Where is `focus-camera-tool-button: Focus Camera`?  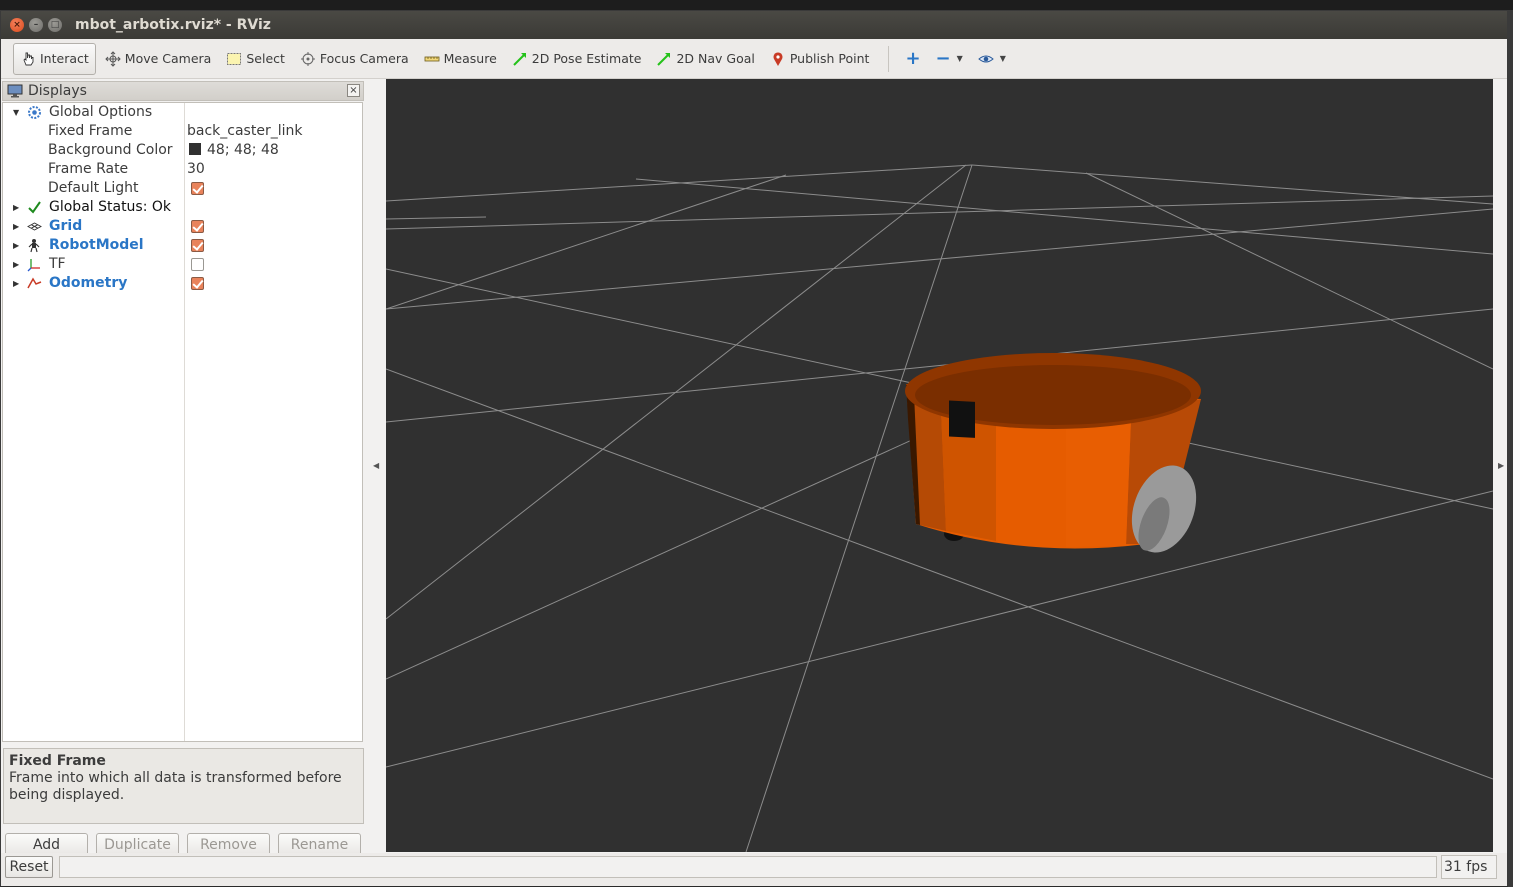
focus-camera-tool-button: Focus Camera is located at coordinates (354, 59).